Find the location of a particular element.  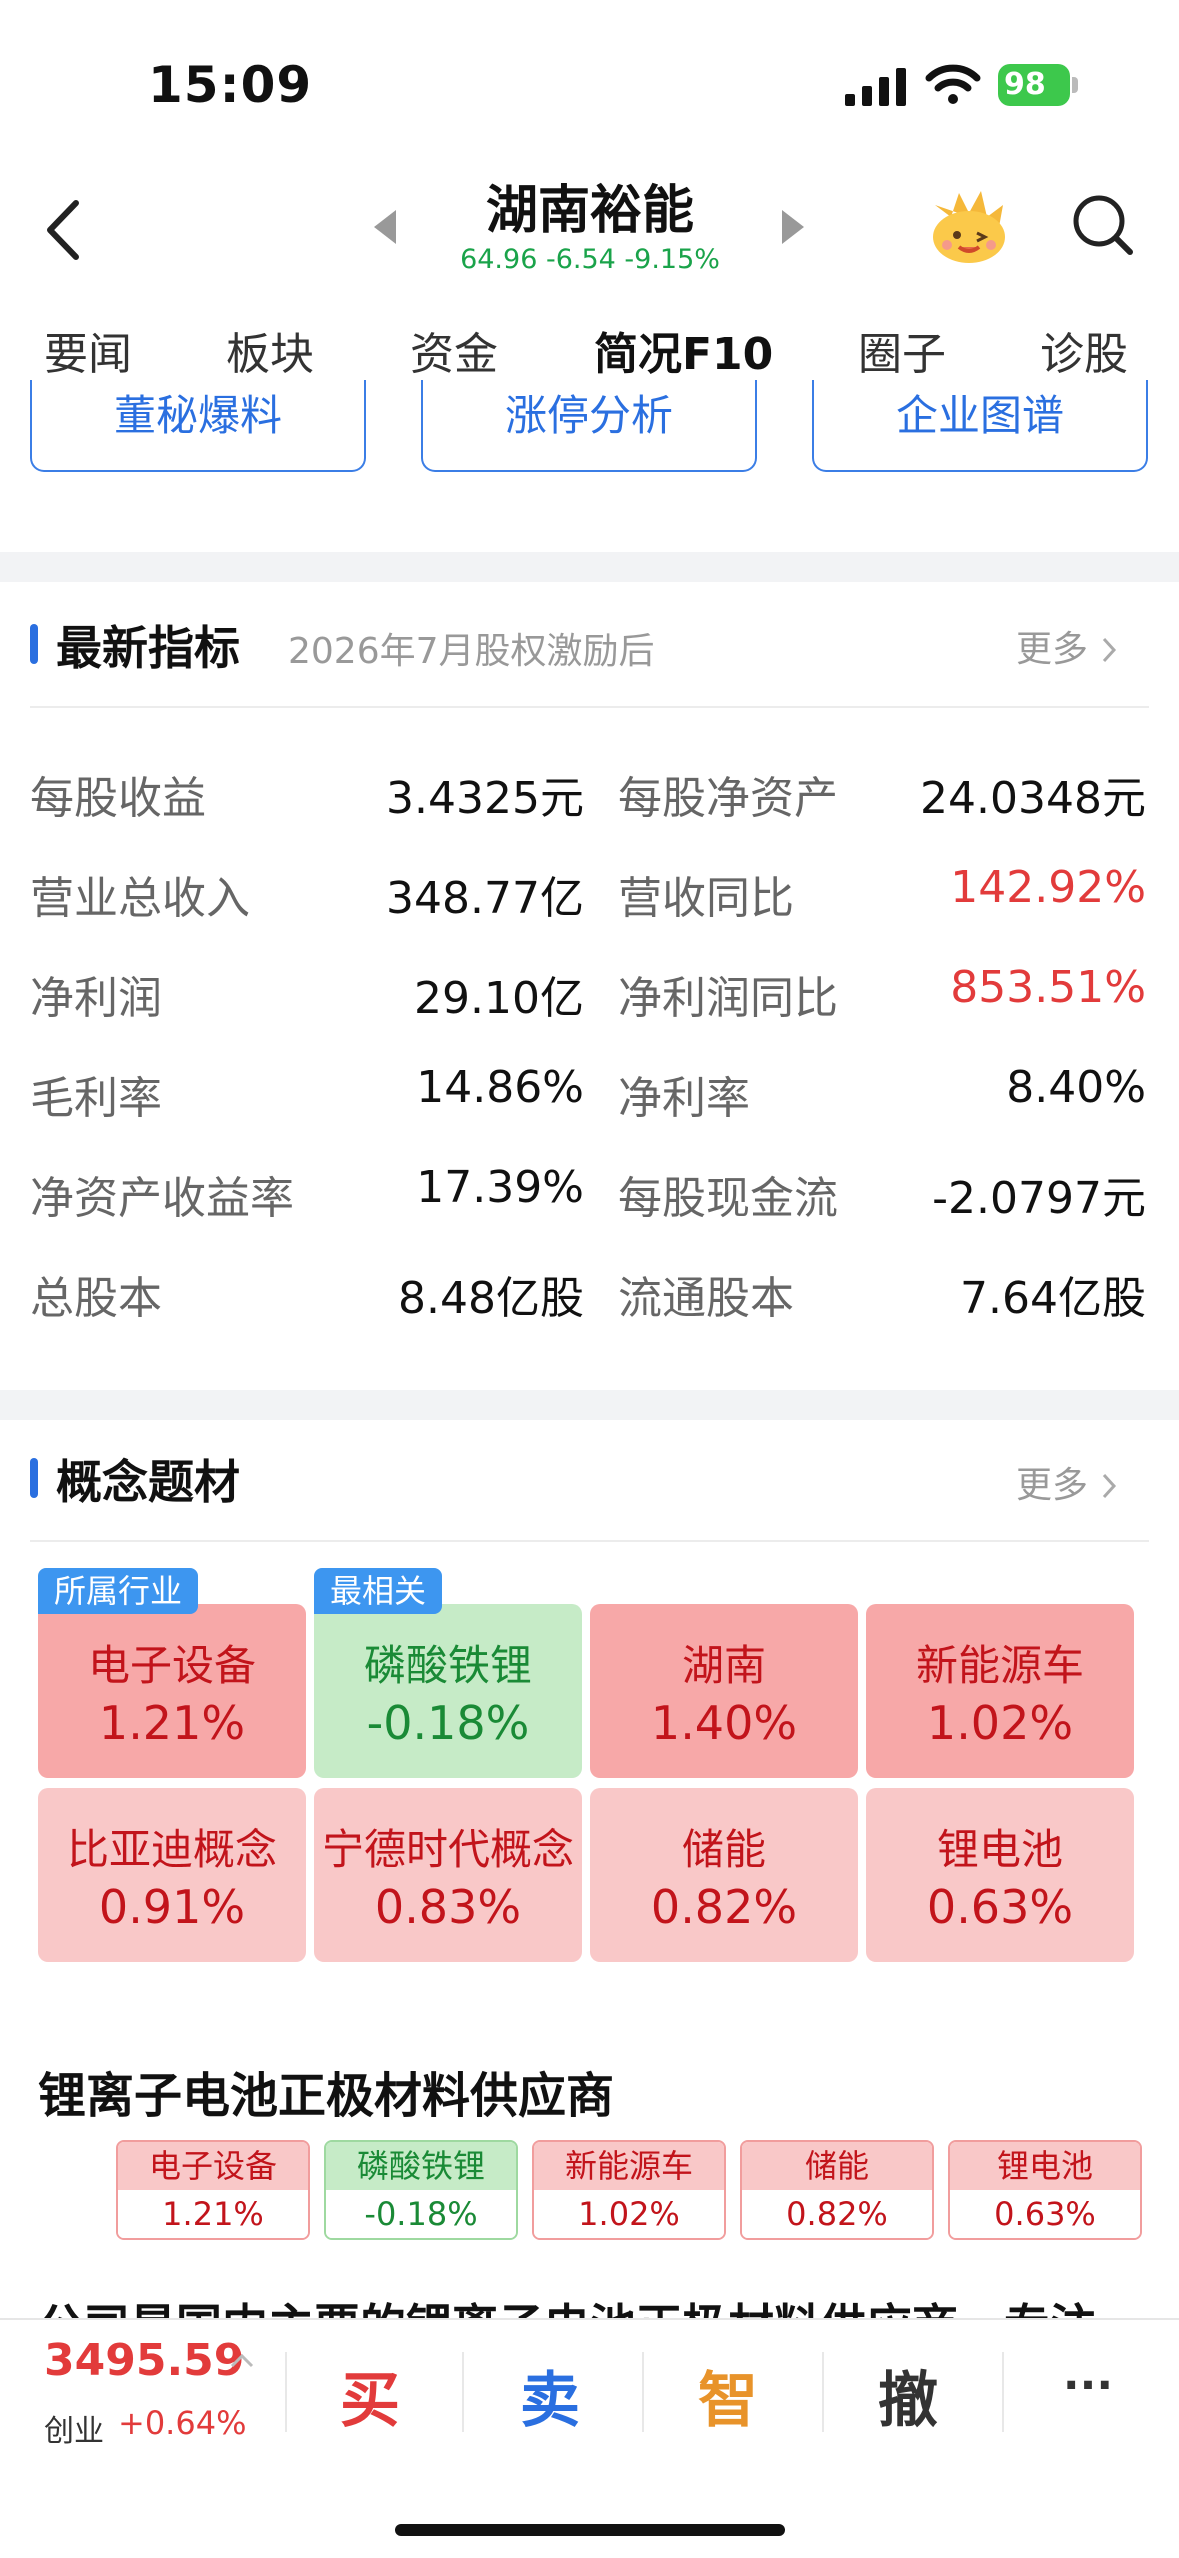

most-related-tag: 最相关 is located at coordinates (378, 1591).